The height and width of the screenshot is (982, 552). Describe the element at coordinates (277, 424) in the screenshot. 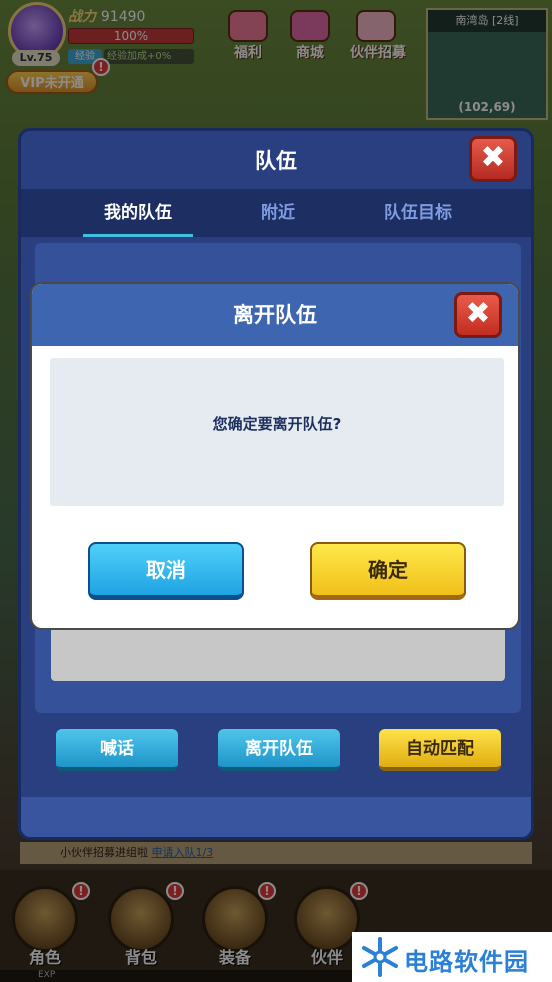

I see `dialog-message: 您确定要离开队伍?` at that location.